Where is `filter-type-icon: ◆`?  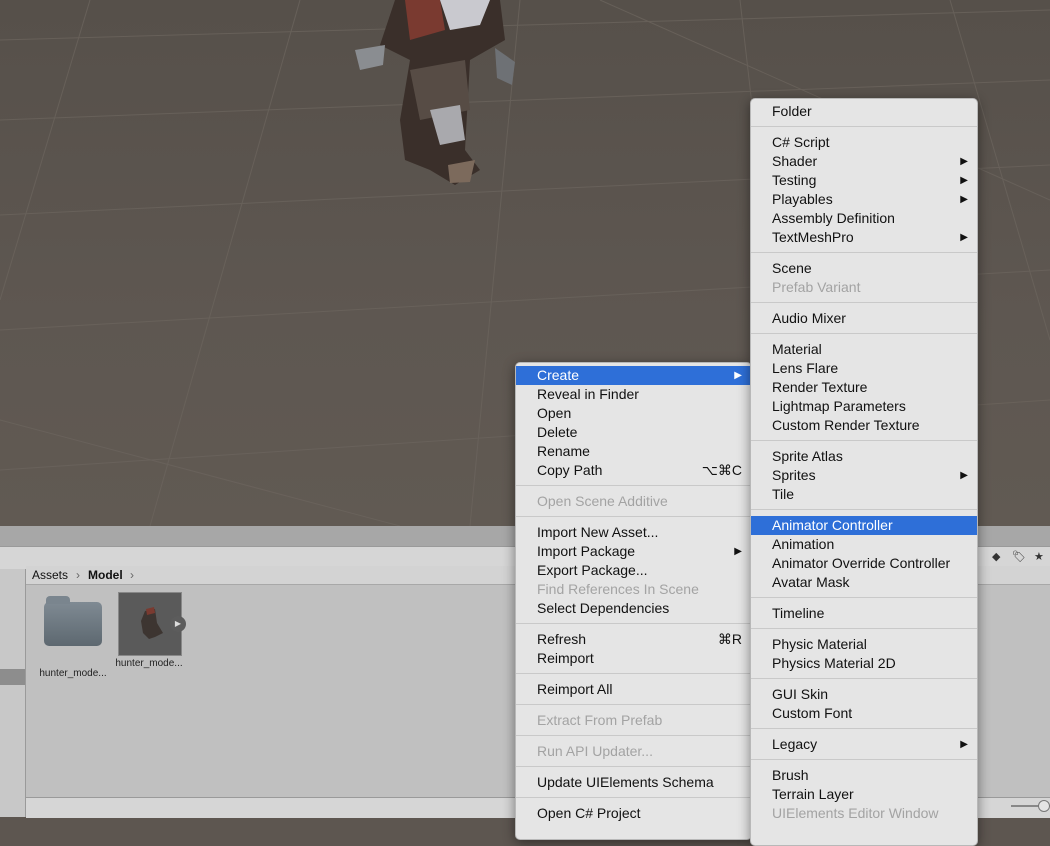
filter-type-icon: ◆ is located at coordinates (996, 556).